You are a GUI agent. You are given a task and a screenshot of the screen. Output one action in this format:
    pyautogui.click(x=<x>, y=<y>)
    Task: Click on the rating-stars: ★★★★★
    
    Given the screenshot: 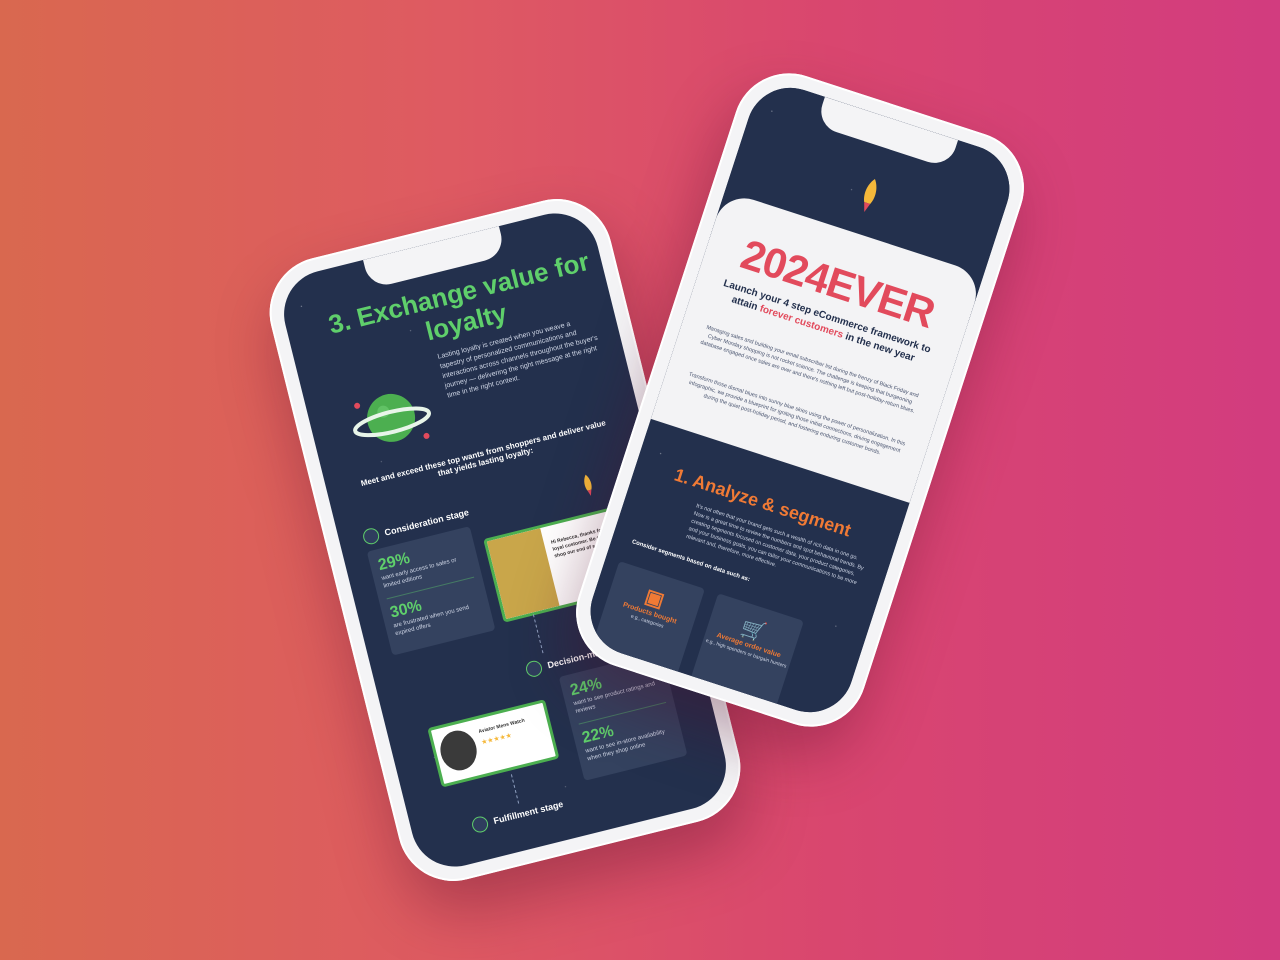 What is the action you would take?
    pyautogui.click(x=496, y=739)
    